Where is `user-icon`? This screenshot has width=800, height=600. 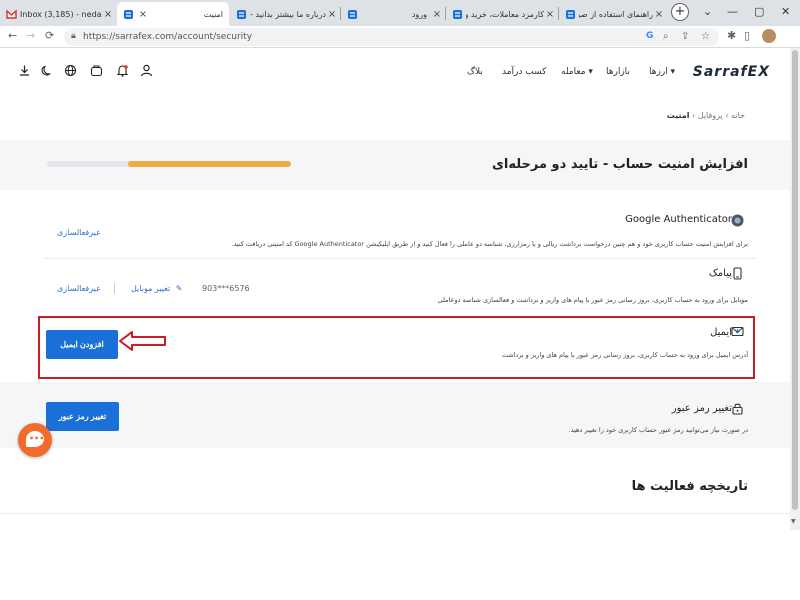
user-icon is located at coordinates (146, 72).